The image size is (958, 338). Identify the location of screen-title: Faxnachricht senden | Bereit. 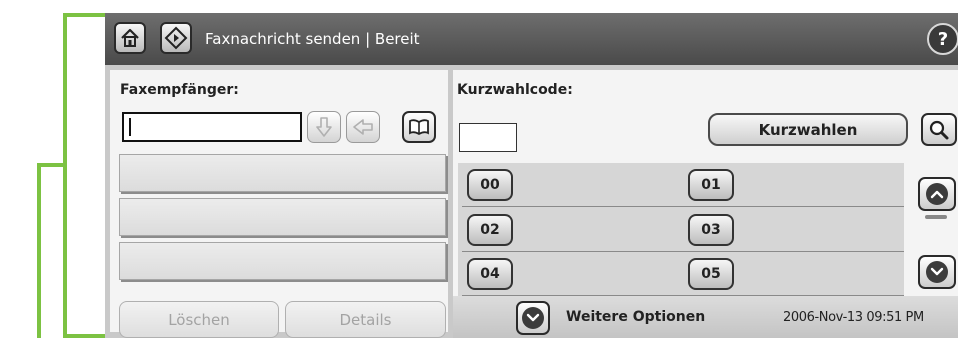
(312, 39).